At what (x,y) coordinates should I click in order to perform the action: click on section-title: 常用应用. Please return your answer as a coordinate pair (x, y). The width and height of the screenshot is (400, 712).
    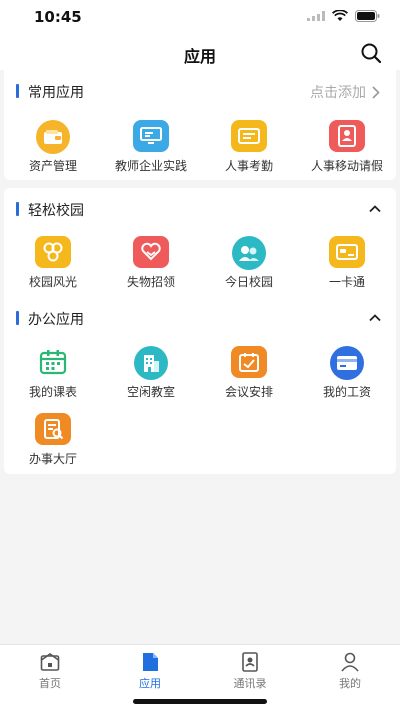
    Looking at the image, I should click on (56, 93).